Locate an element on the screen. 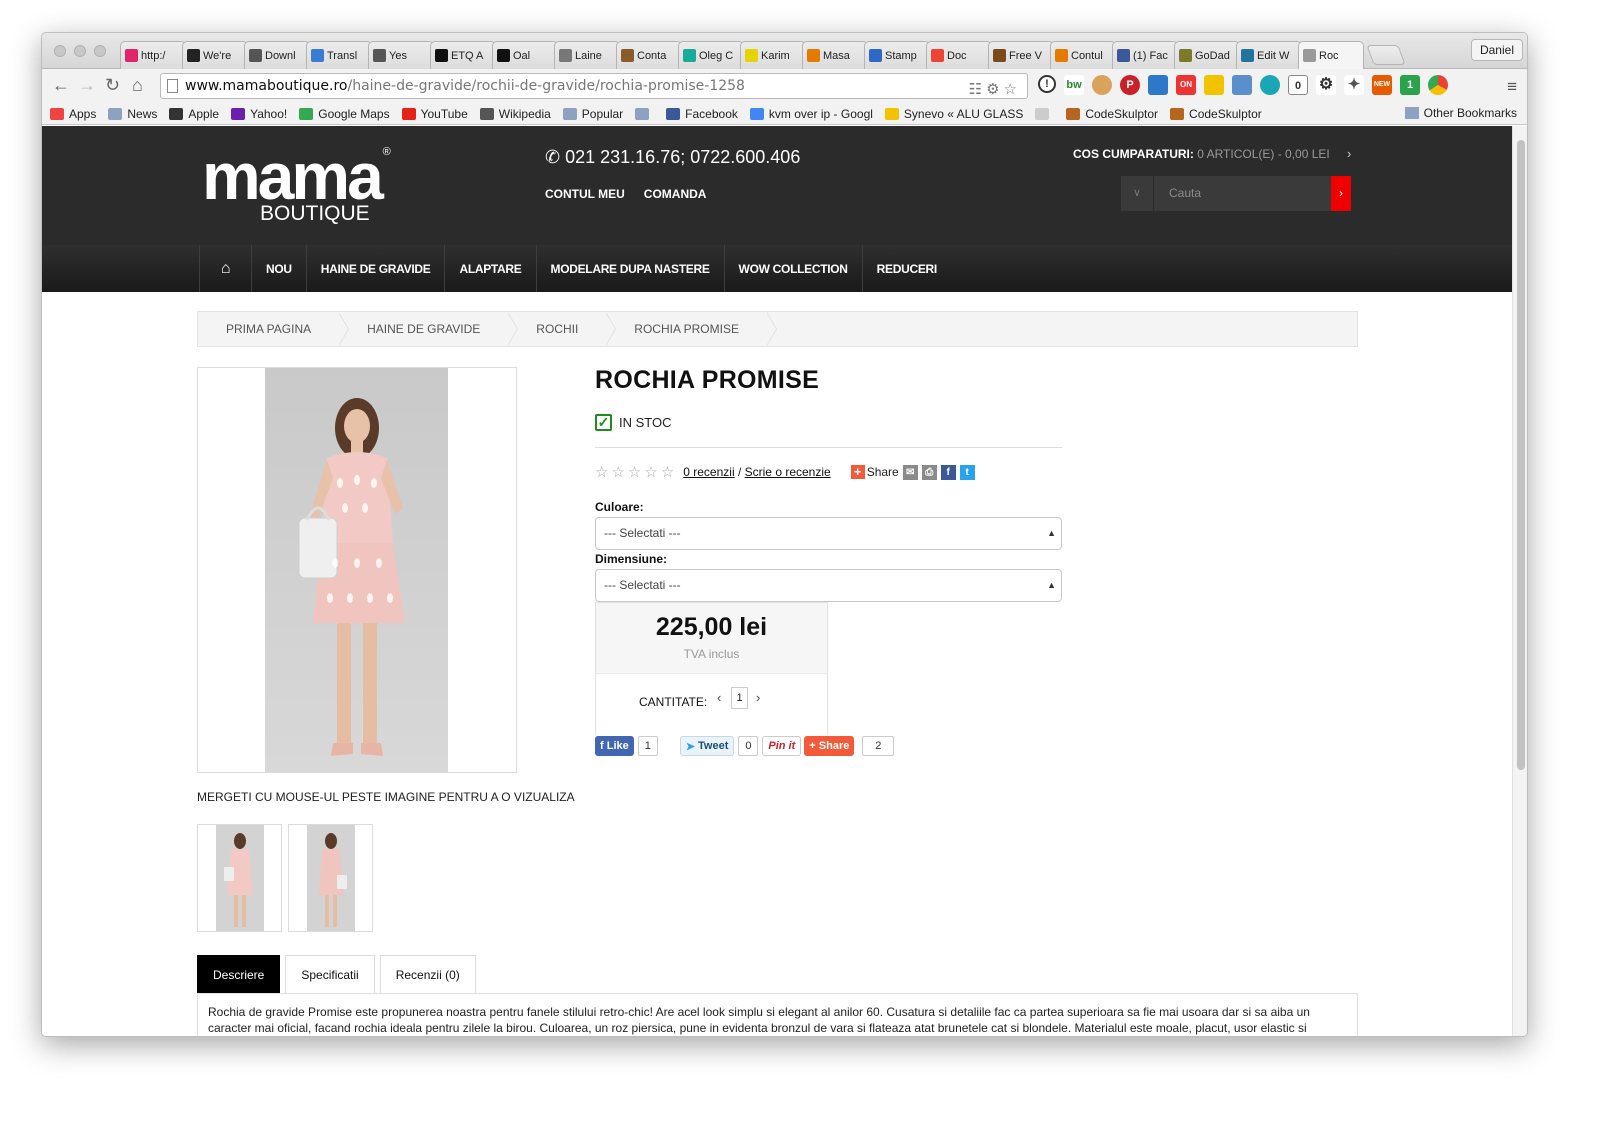 This screenshot has width=1621, height=1123. nav-item-alaptare: ALAPTARE is located at coordinates (489, 268).